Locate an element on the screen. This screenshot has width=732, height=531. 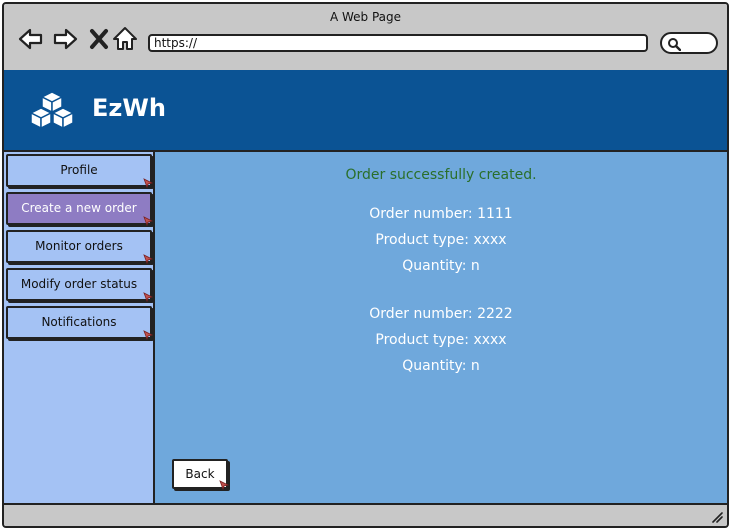
order-number: Order number: 1111 is located at coordinates (441, 214).